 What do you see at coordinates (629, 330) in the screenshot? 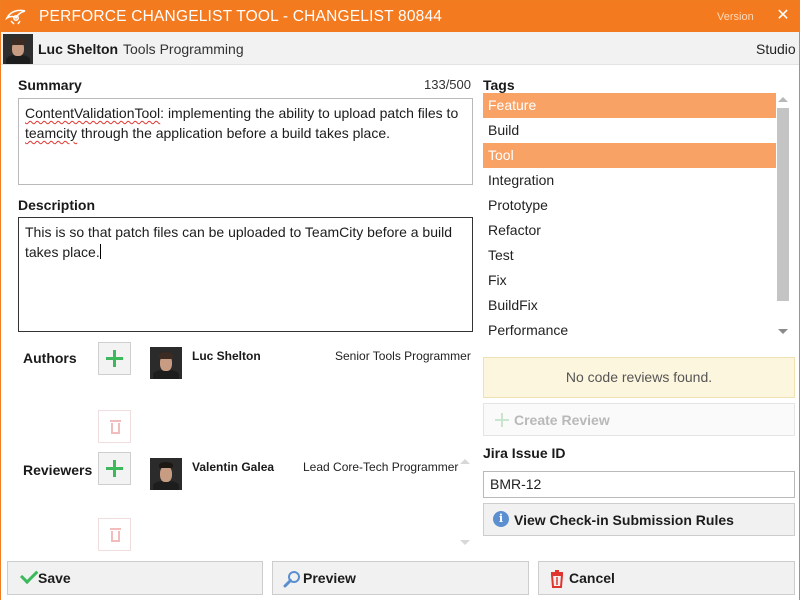
I see `tag-item-performance: Performance` at bounding box center [629, 330].